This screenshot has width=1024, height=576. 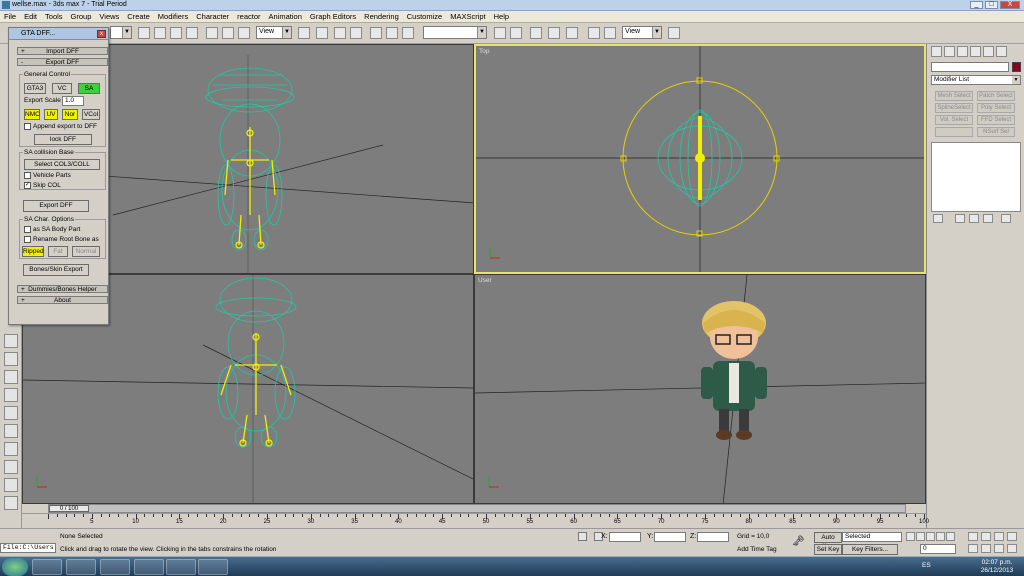 I want to click on explorer-app-icon, so click(x=47, y=567).